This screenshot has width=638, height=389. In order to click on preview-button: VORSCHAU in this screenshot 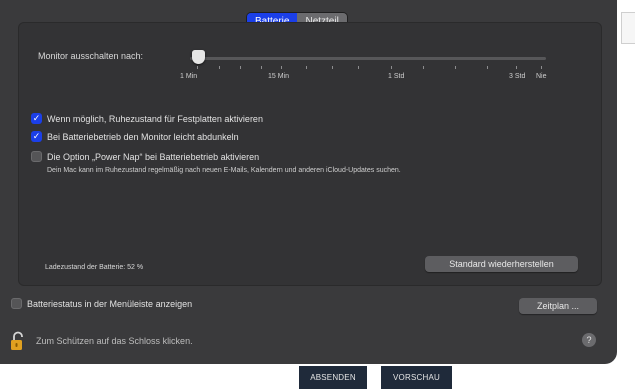, I will do `click(416, 377)`.